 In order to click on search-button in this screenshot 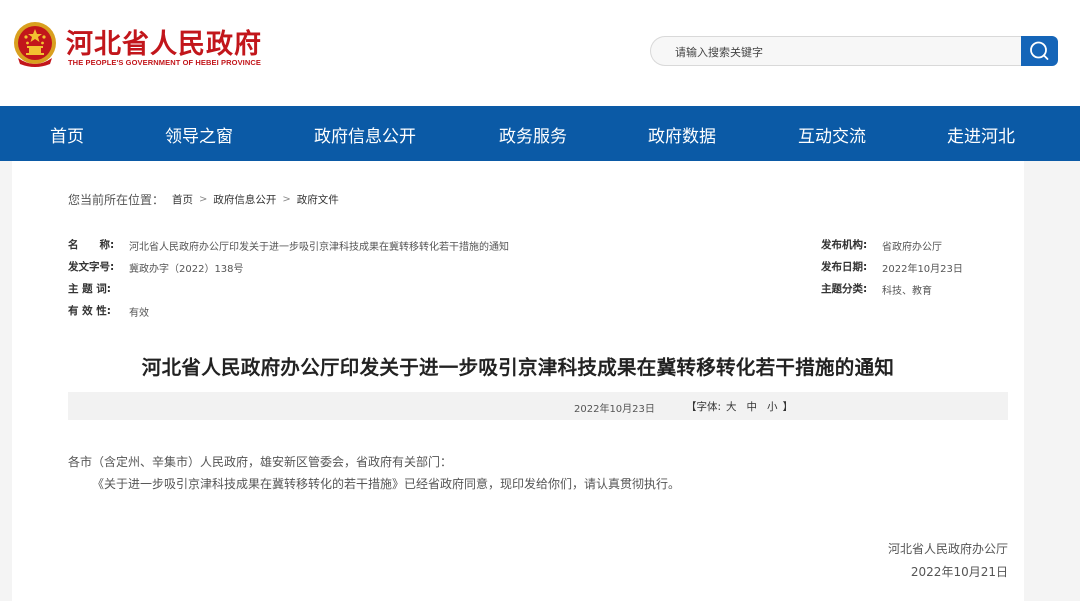, I will do `click(1039, 51)`.